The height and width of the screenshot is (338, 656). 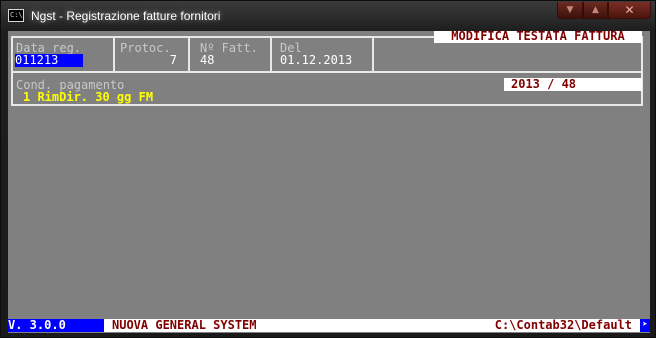 I want to click on scroll-right-icon: ➤, so click(x=645, y=325).